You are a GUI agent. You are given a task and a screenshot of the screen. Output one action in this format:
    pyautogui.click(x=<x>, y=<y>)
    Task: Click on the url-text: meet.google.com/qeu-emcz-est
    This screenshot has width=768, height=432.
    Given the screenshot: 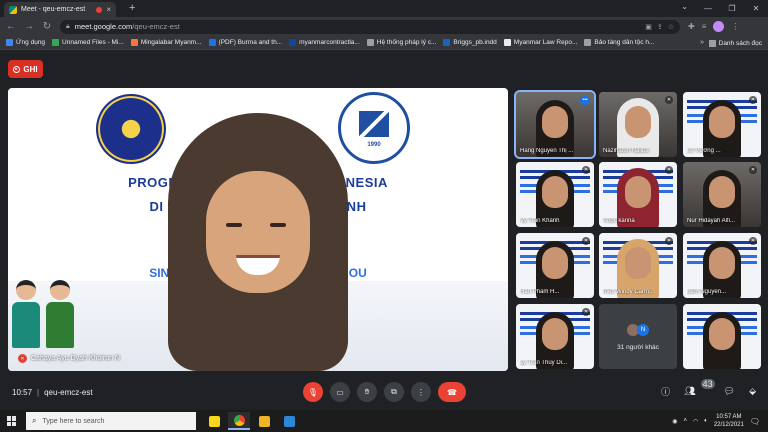 What is the action you would take?
    pyautogui.click(x=357, y=26)
    